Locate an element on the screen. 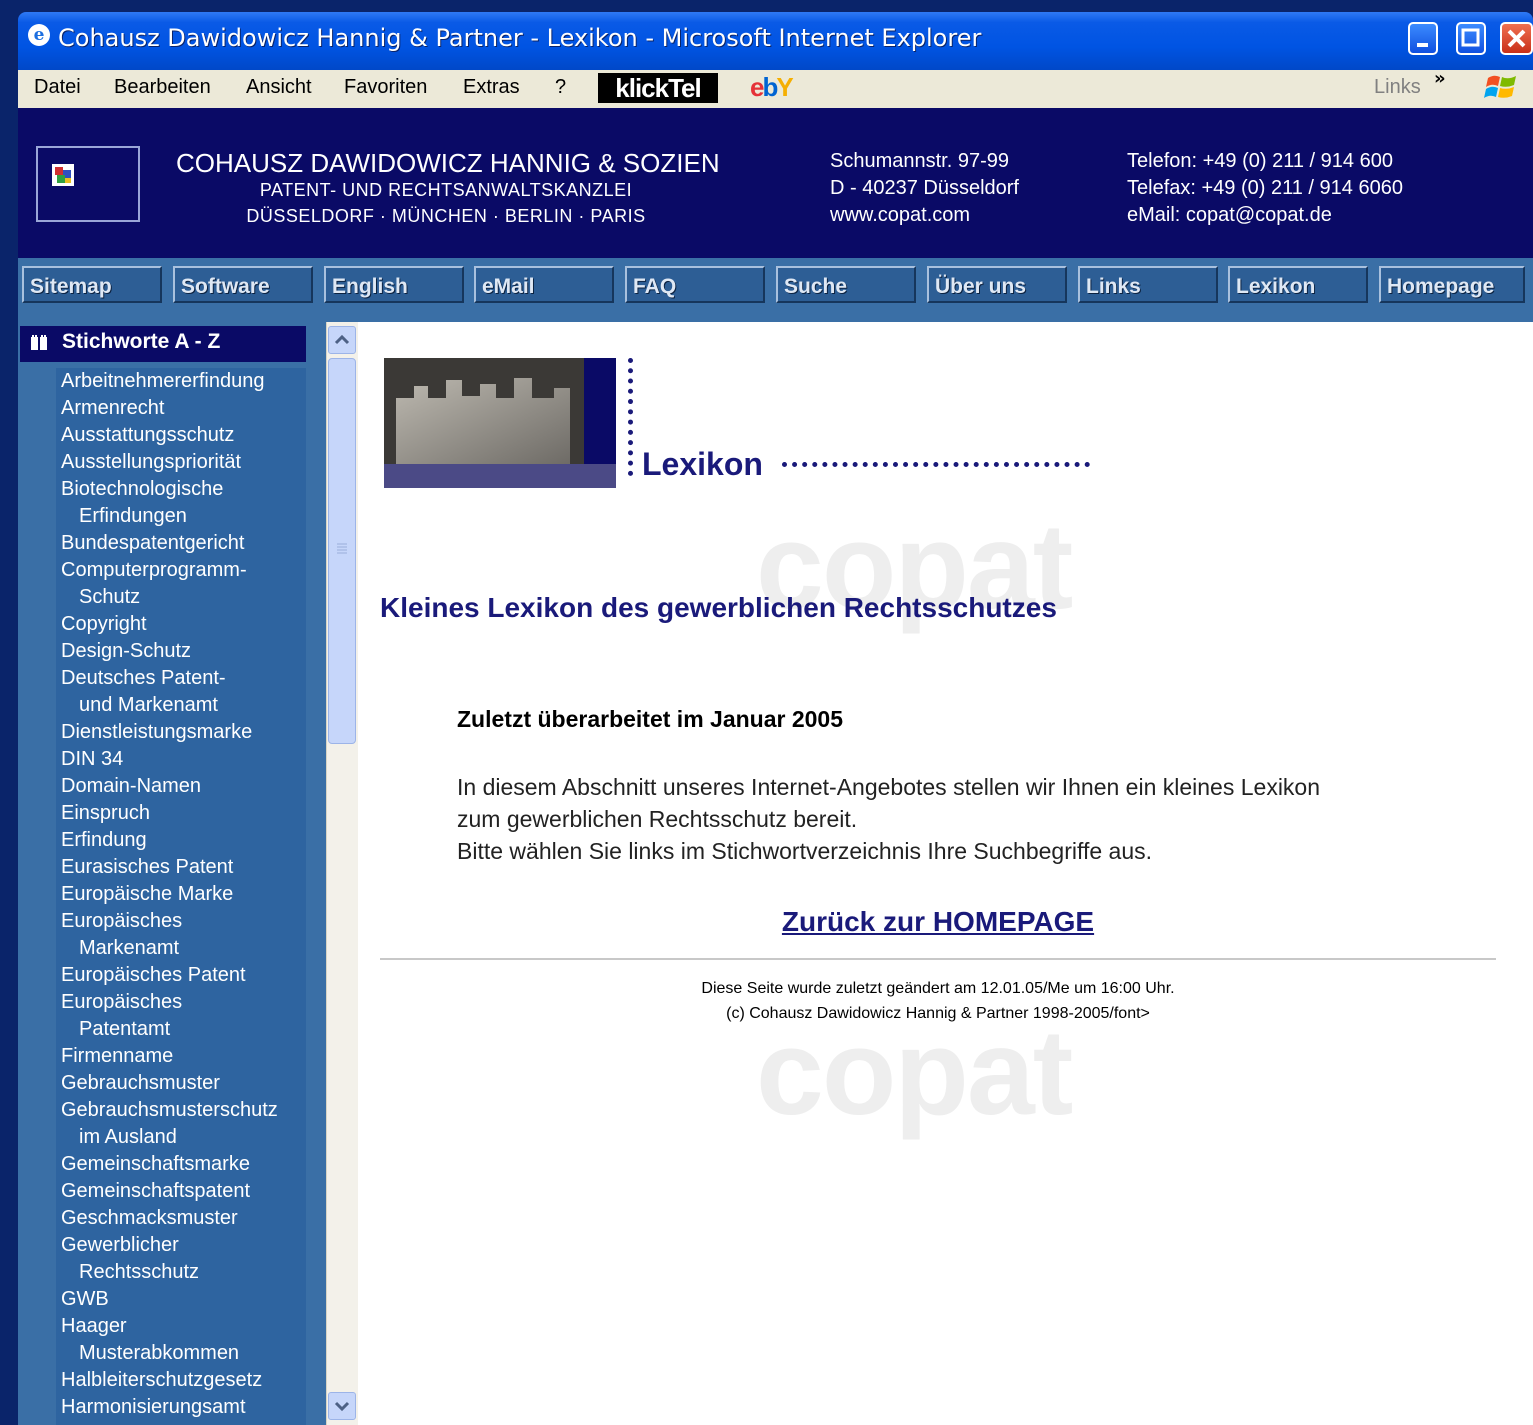 The width and height of the screenshot is (1533, 1425). keyword-link: Gewerblicher is located at coordinates (181, 1245).